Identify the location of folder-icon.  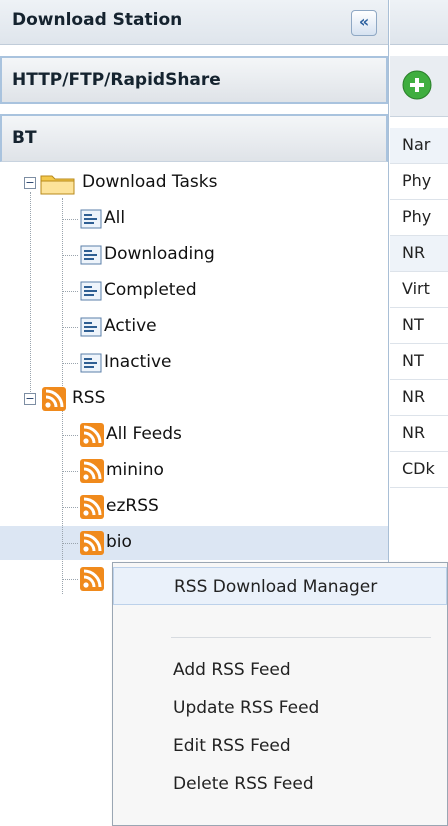
(58, 186).